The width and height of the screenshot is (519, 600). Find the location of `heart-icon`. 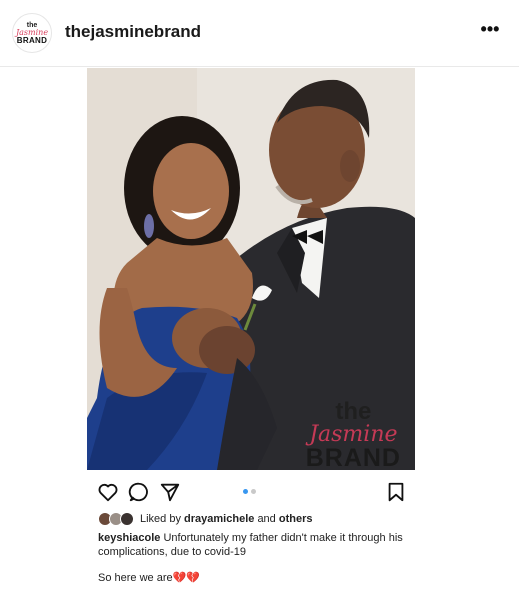

heart-icon is located at coordinates (108, 492).